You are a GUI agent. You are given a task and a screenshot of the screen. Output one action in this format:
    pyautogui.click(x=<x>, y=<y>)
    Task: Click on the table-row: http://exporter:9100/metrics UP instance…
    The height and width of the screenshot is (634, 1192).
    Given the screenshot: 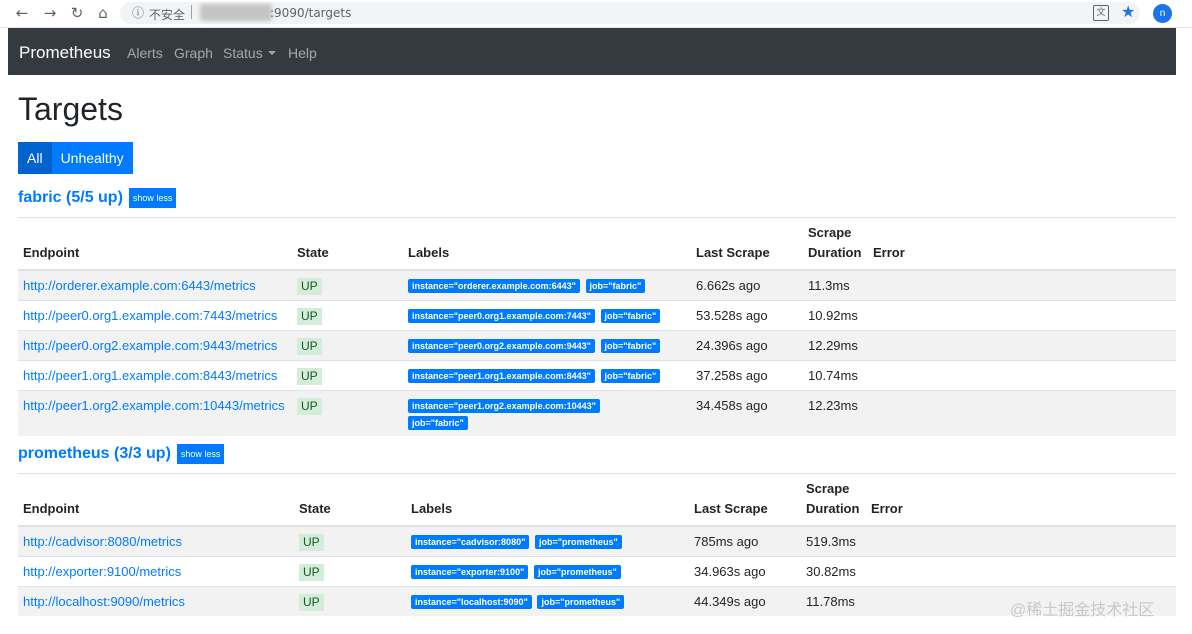 What is the action you would take?
    pyautogui.click(x=597, y=571)
    